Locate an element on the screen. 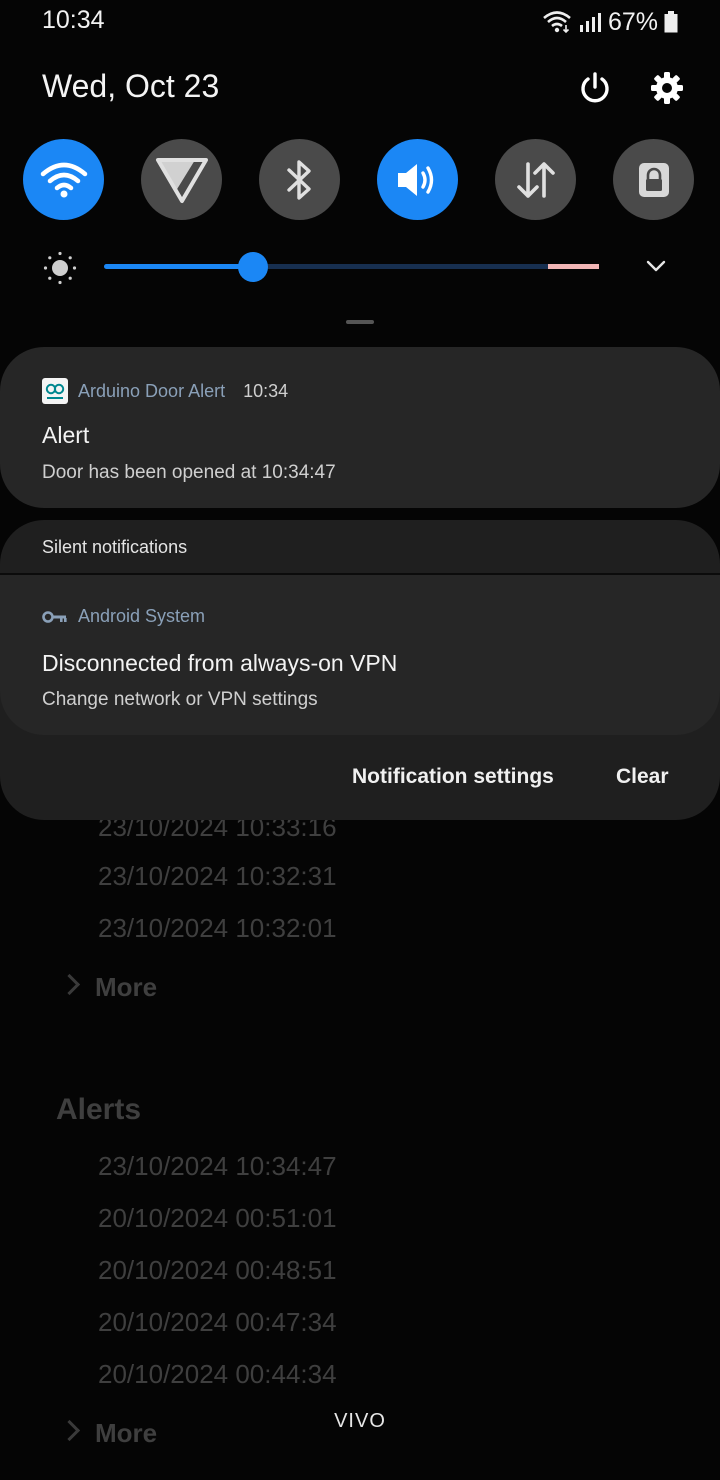 This screenshot has height=1480, width=720. background-more-link: More is located at coordinates (107, 987).